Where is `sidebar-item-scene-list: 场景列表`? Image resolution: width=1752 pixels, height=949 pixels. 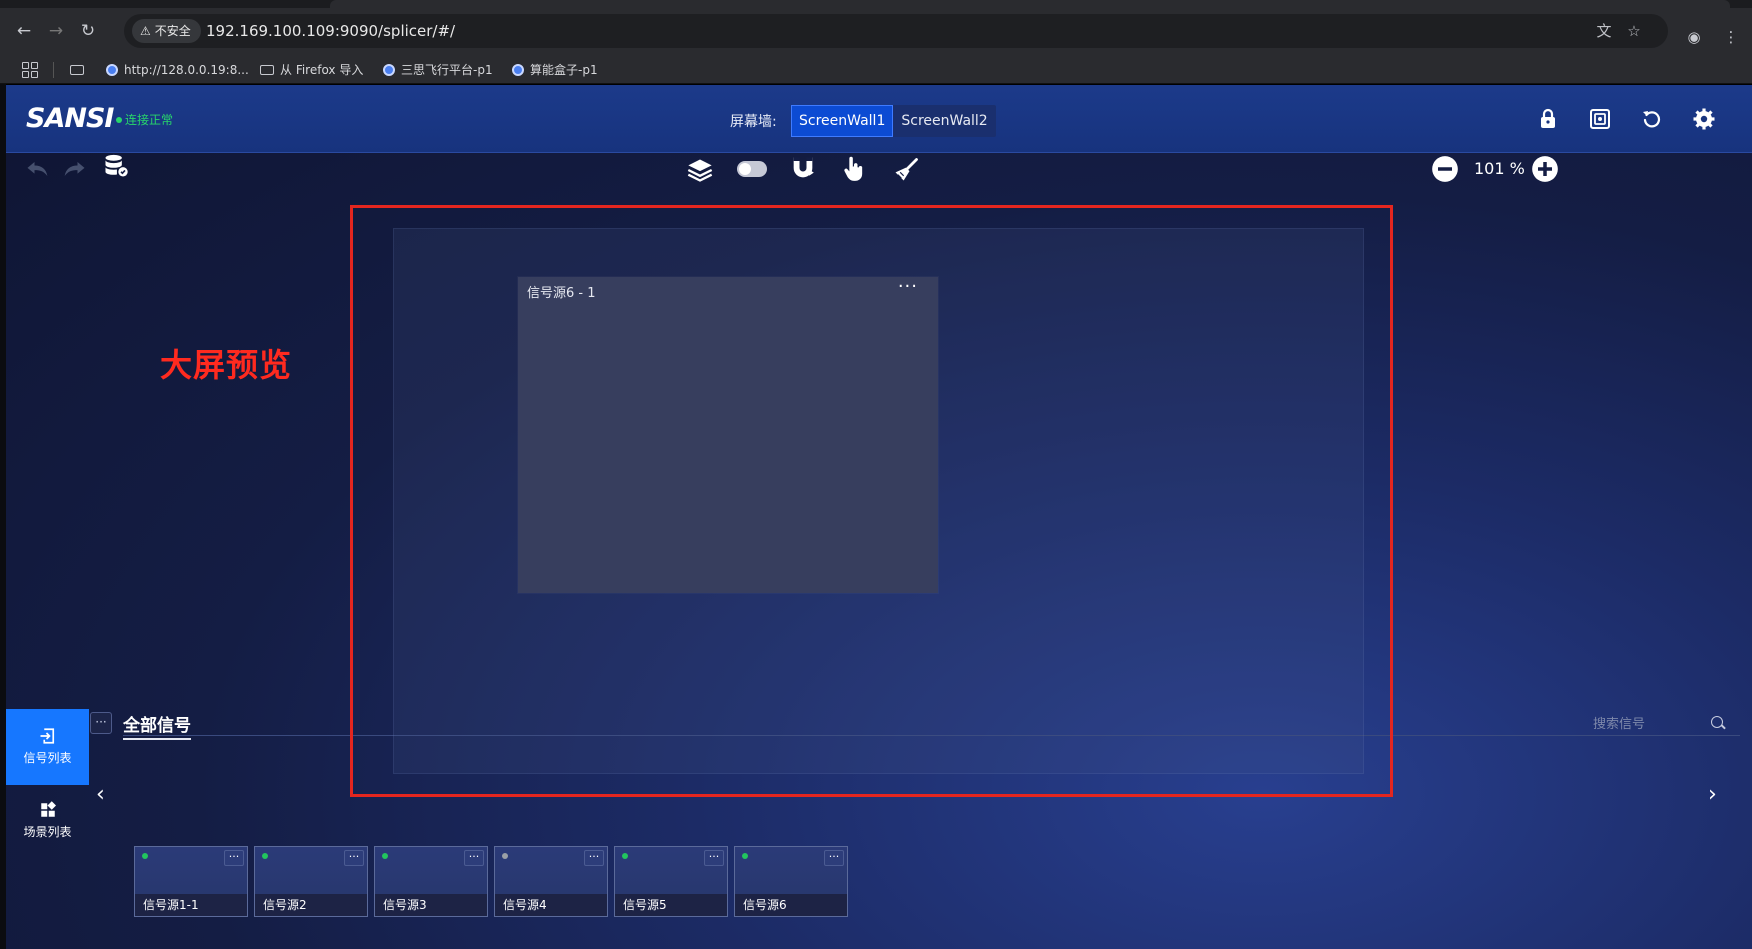
sidebar-item-scene-list: 场景列表 is located at coordinates (47, 821).